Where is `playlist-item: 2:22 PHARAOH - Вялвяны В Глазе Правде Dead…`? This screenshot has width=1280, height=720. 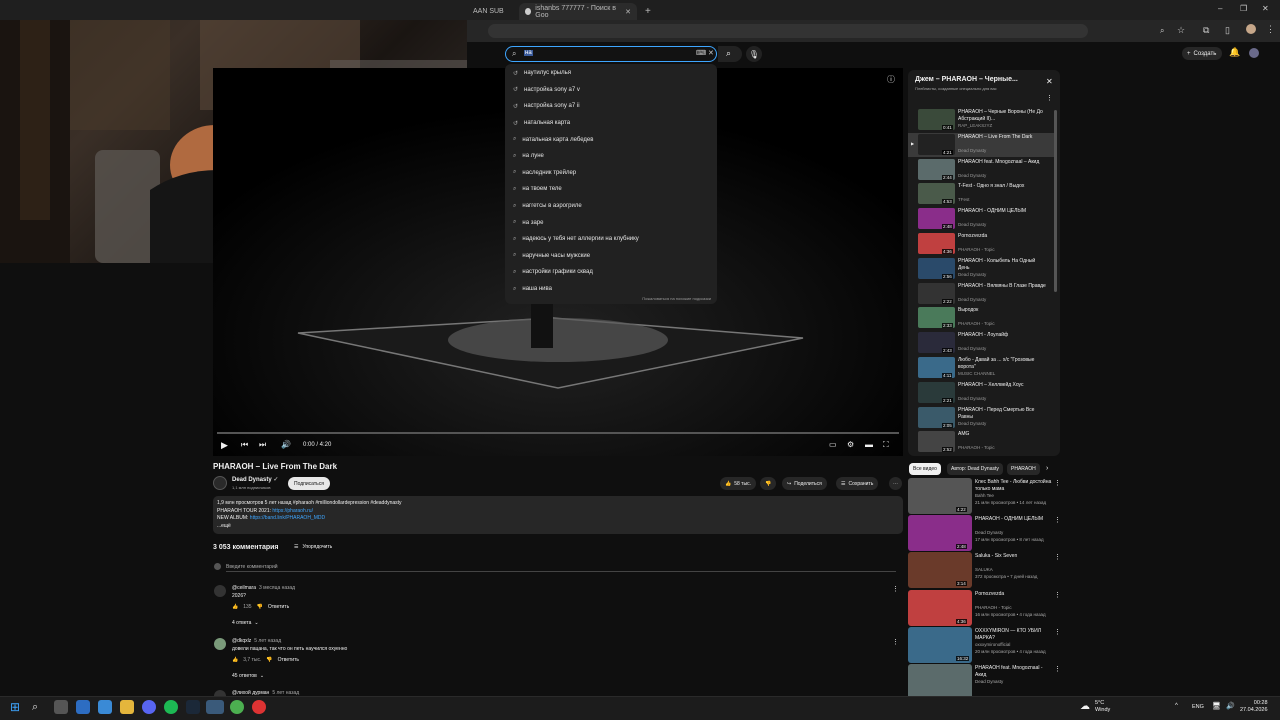 playlist-item: 2:22 PHARAOH - Вялвяны В Глазе Правде Dead… is located at coordinates (981, 294).